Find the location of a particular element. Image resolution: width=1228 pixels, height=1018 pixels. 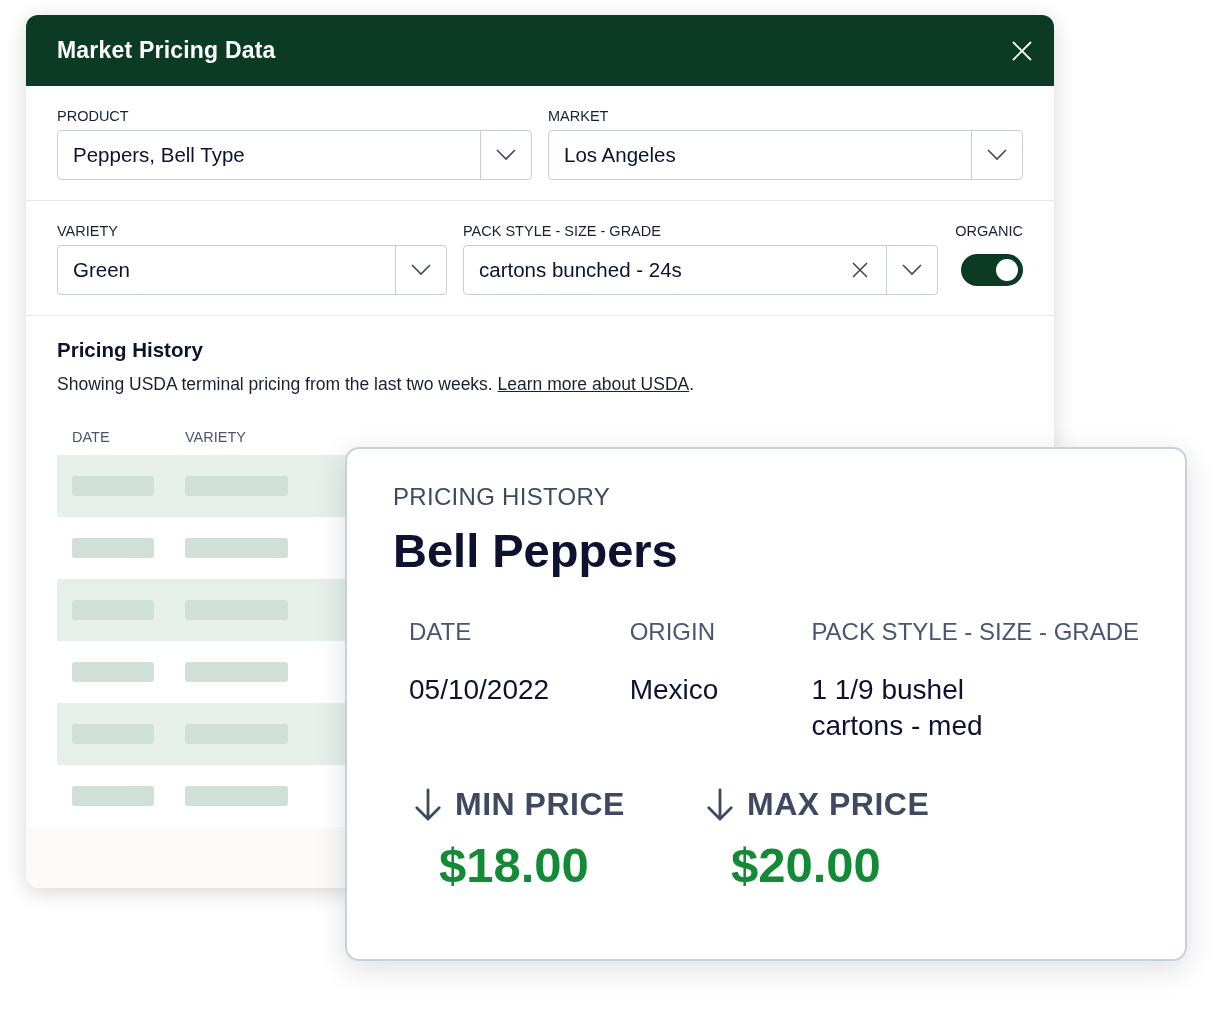

price-label: MIN PRICE is located at coordinates (540, 804).